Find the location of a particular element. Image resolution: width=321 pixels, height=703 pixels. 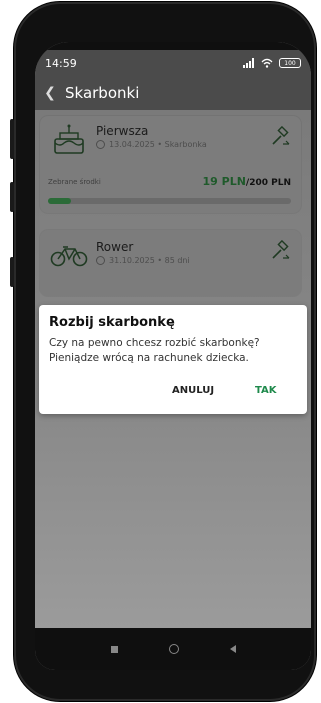

back-icon is located at coordinates (232, 649).